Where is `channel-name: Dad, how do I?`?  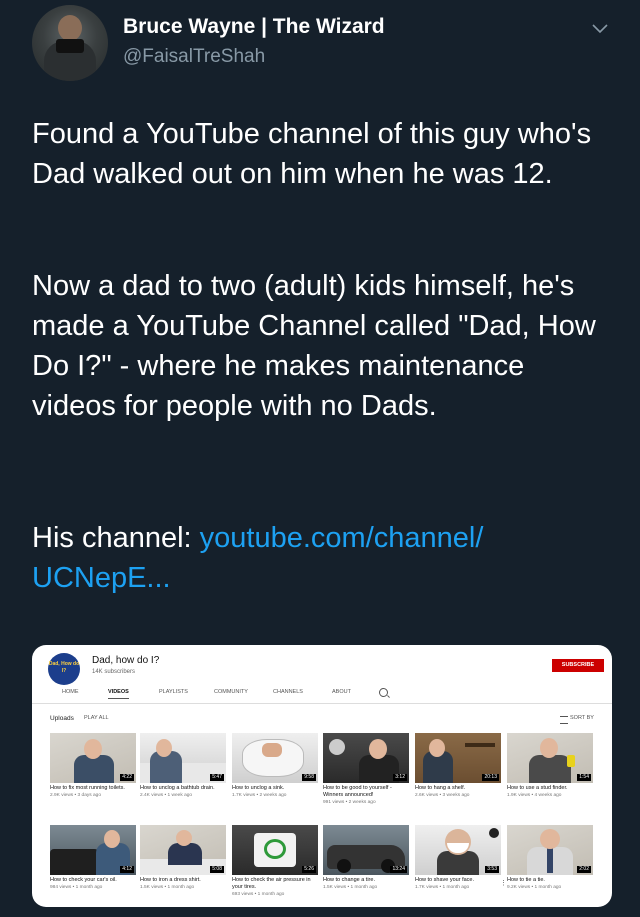
channel-name: Dad, how do I? is located at coordinates (126, 660).